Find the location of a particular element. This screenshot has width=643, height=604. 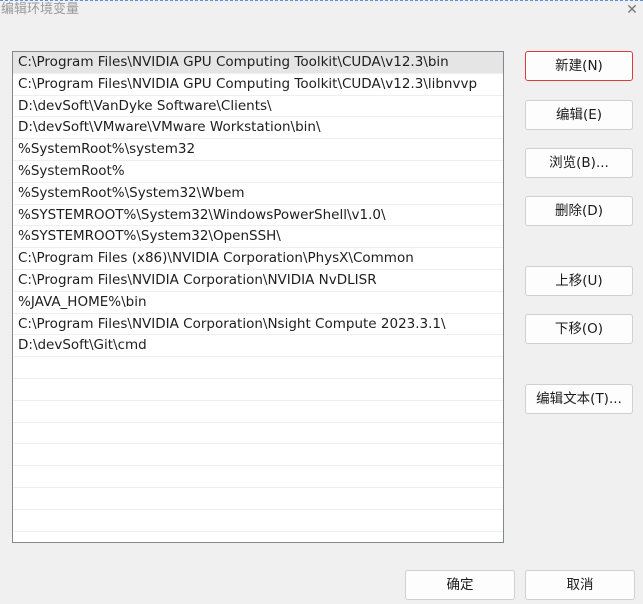

list-item: %JAVA_HOME%\bin is located at coordinates (258, 303).